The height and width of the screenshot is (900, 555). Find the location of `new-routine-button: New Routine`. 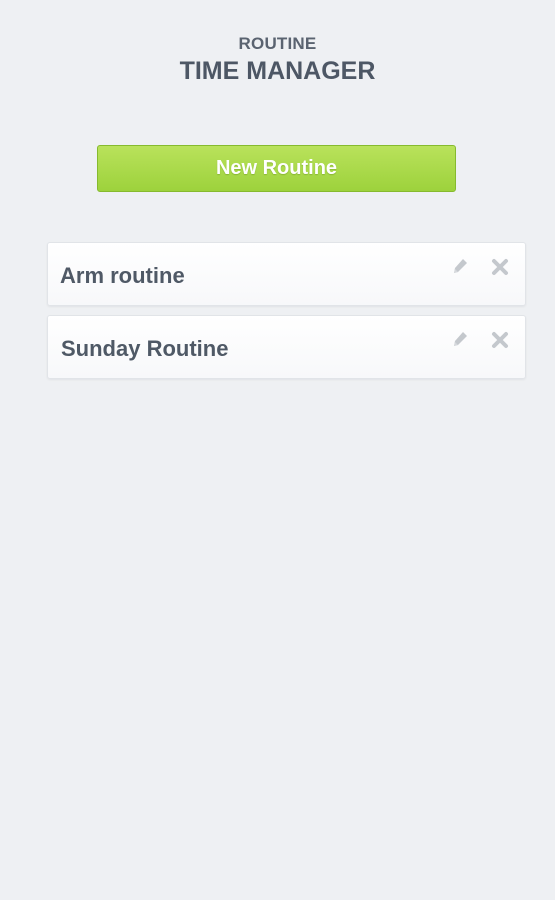

new-routine-button: New Routine is located at coordinates (276, 168).